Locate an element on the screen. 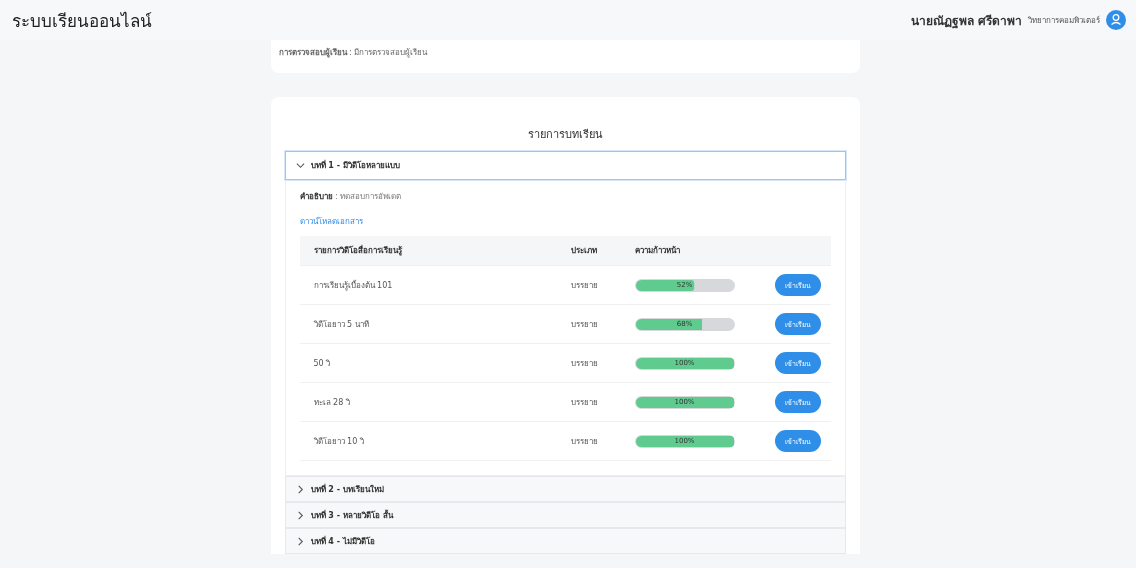 Image resolution: width=1136 pixels, height=568 pixels. video-name: วิดีโอยาว 5 นาที is located at coordinates (341, 324).